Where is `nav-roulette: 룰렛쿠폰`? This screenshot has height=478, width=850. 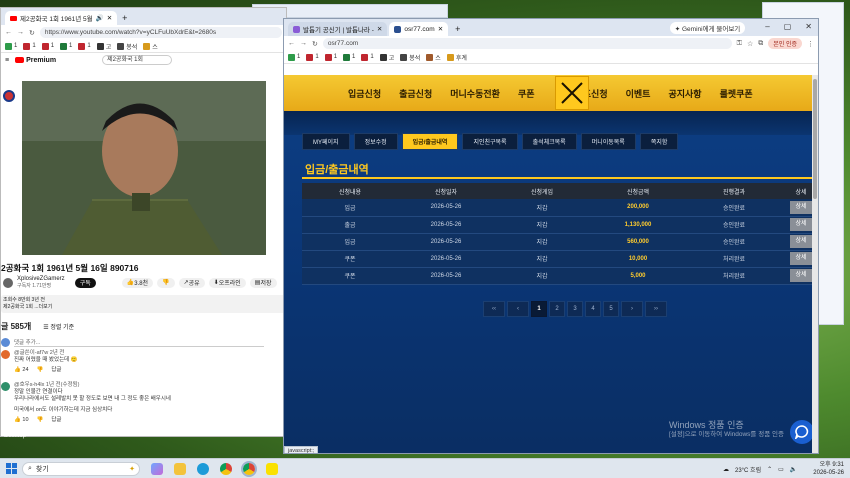
nav-roulette: 룰렛쿠폰 is located at coordinates (736, 93).